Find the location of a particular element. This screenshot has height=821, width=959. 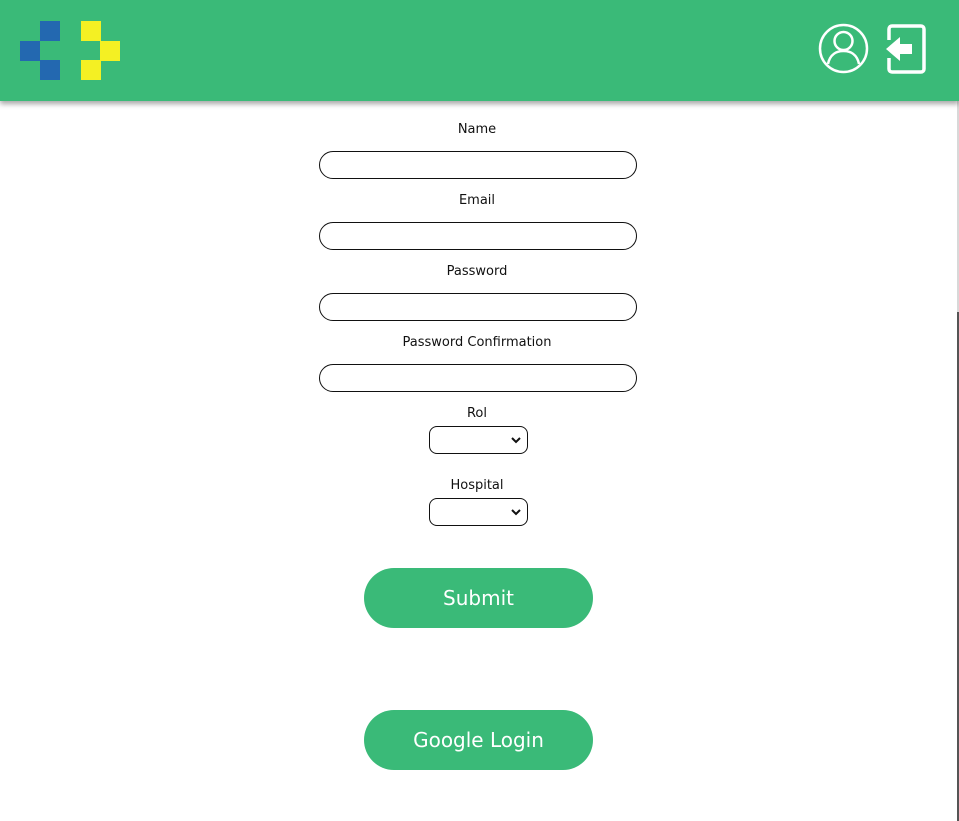

hospital-label: Hospital is located at coordinates (477, 485).